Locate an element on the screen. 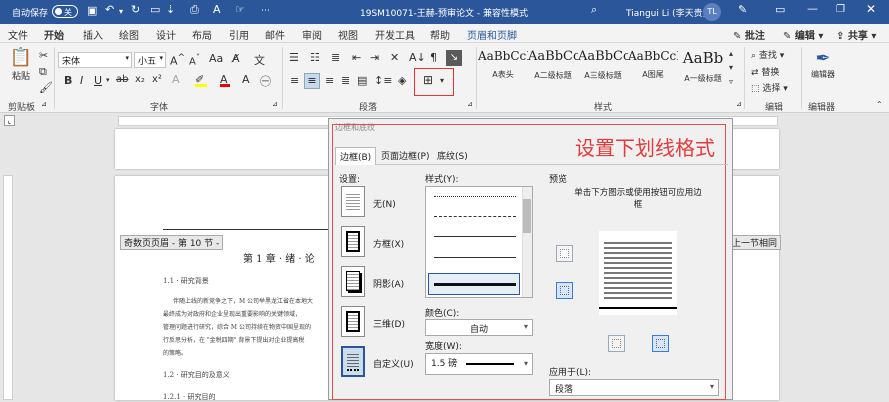 The height and width of the screenshot is (402, 889). line-spacing-icon: ↕≡ is located at coordinates (383, 80).